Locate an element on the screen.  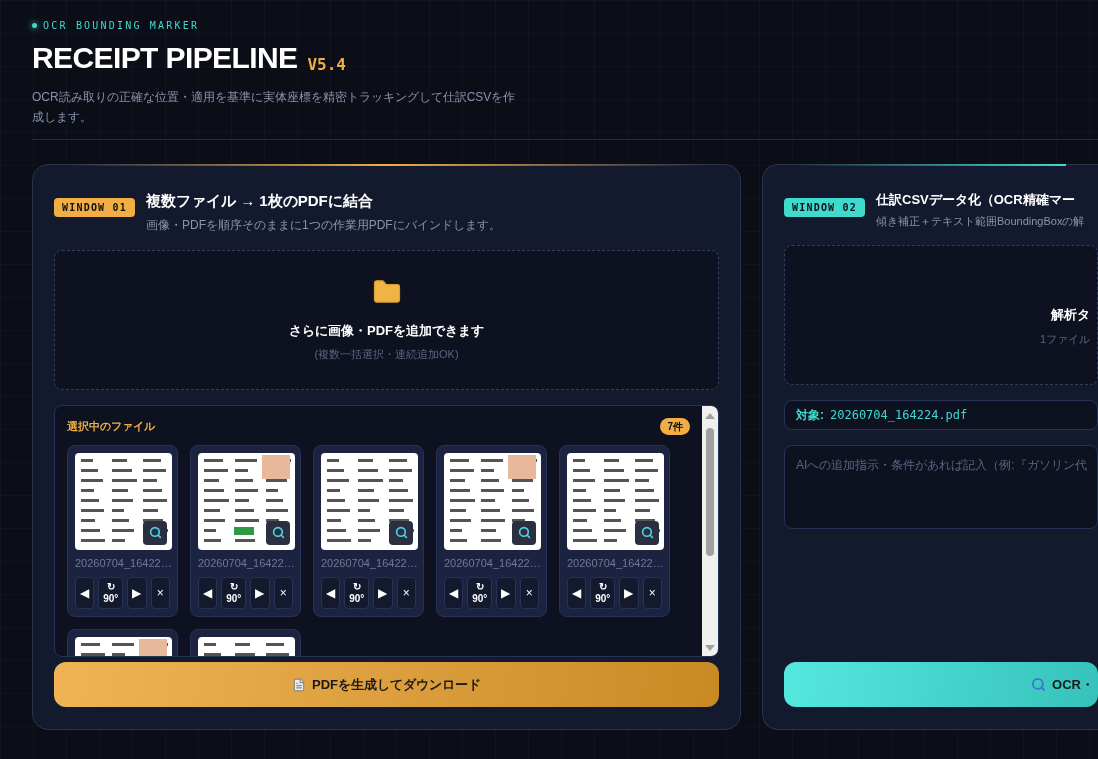
ocr-button: OCR・ is located at coordinates (941, 684).